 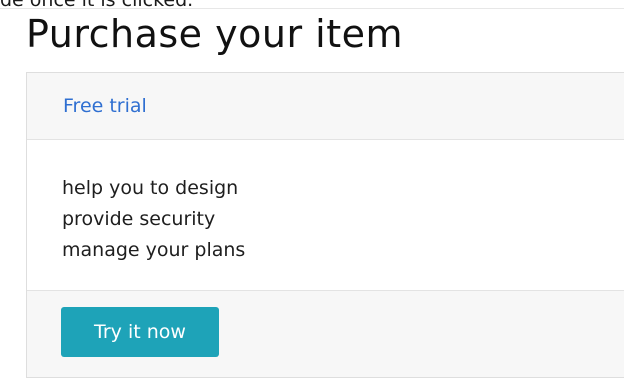 What do you see at coordinates (312, 8) in the screenshot?
I see `divider` at bounding box center [312, 8].